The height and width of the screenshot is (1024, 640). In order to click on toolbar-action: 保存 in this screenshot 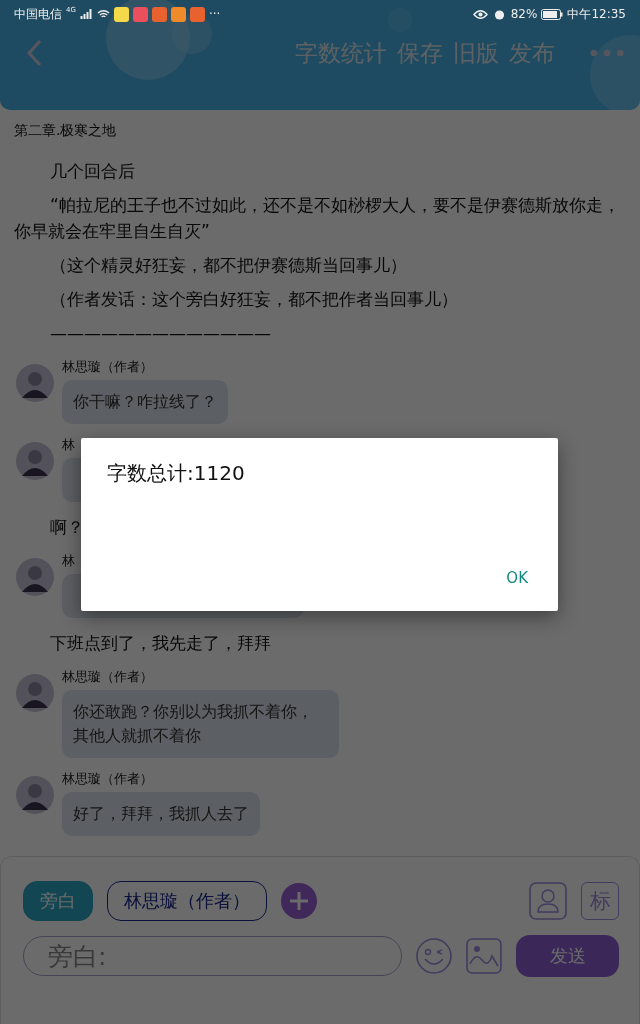, I will do `click(420, 53)`.